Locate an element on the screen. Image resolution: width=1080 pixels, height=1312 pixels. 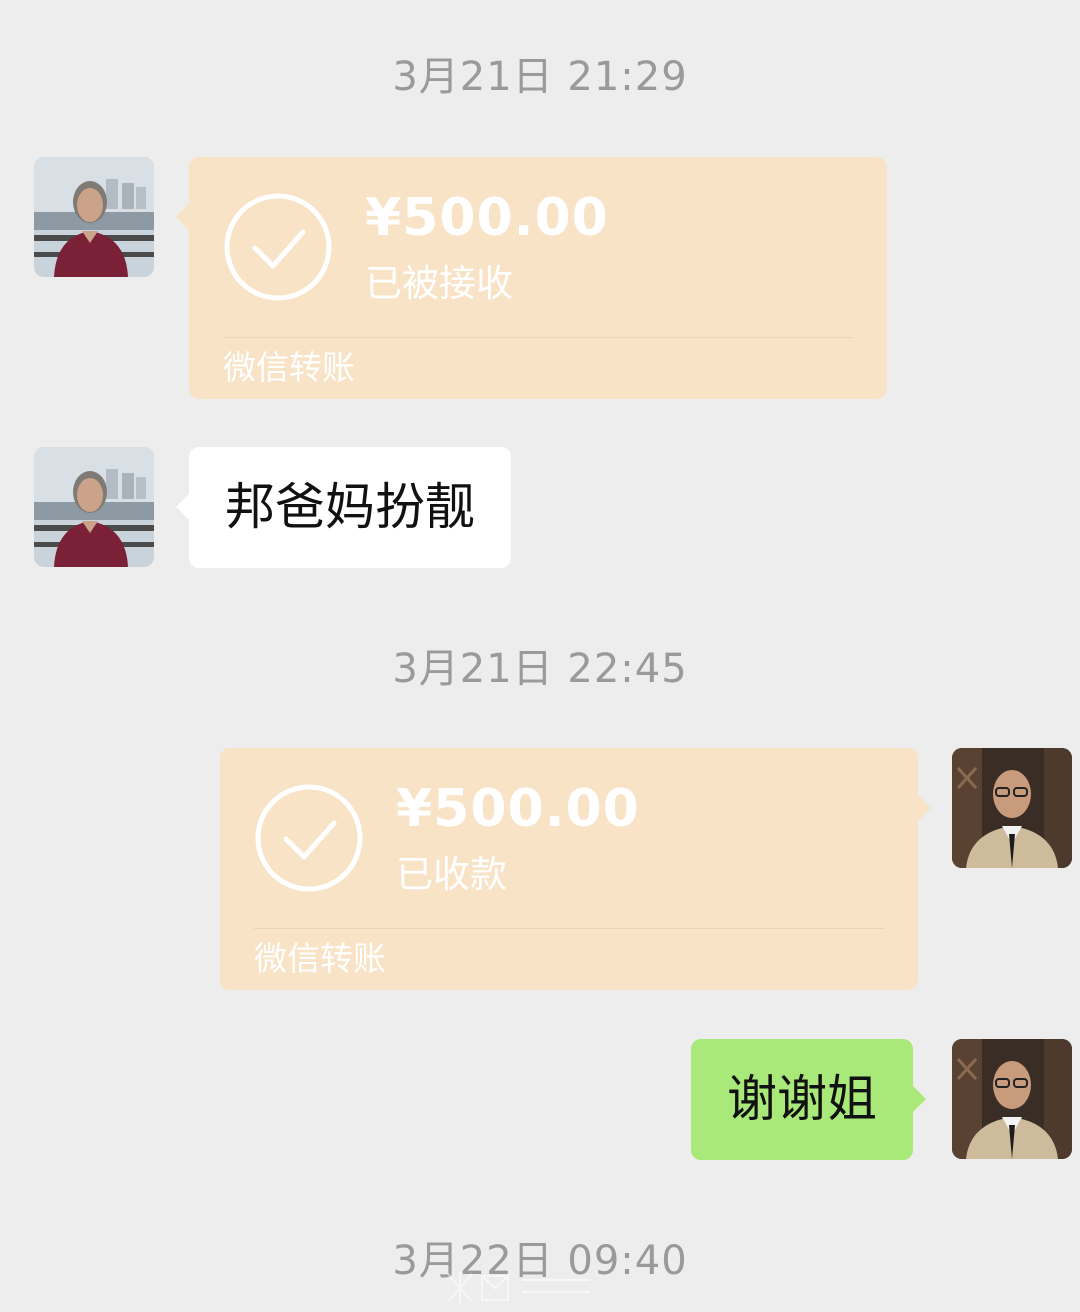
watermark-logo is located at coordinates (550, 1288).